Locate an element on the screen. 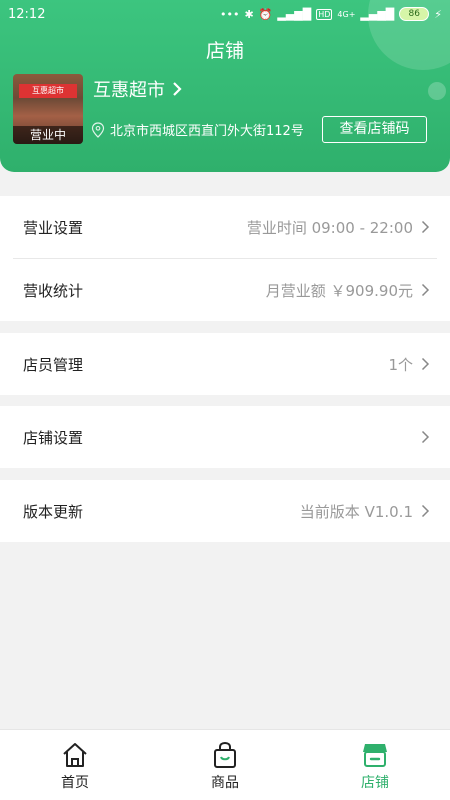 This screenshot has height=800, width=450. business-status-badge: 营业中 is located at coordinates (48, 135).